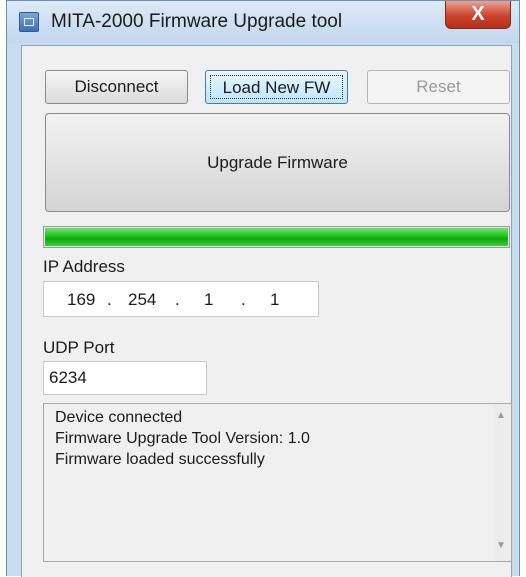  I want to click on ip-address-field: 169 . 254 . 1 . 1, so click(181, 299).